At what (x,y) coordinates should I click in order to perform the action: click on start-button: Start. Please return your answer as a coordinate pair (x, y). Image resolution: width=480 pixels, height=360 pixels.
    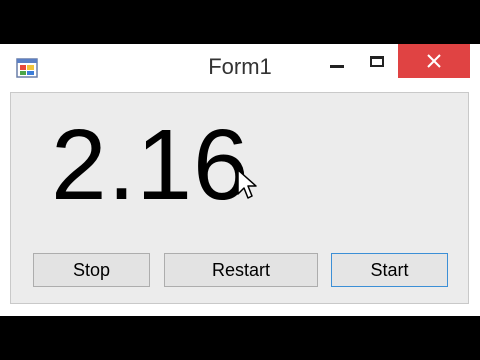
    Looking at the image, I should click on (389, 270).